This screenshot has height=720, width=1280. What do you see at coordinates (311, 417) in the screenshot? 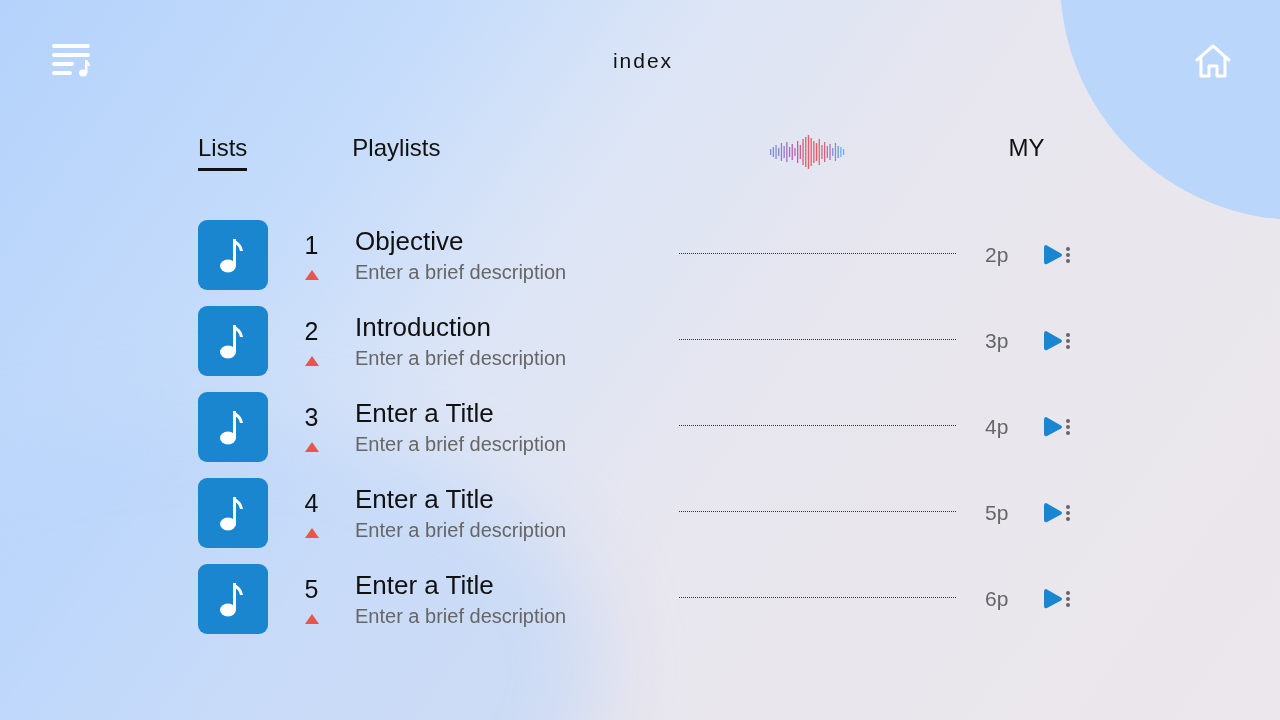
I see `item-number: 3` at bounding box center [311, 417].